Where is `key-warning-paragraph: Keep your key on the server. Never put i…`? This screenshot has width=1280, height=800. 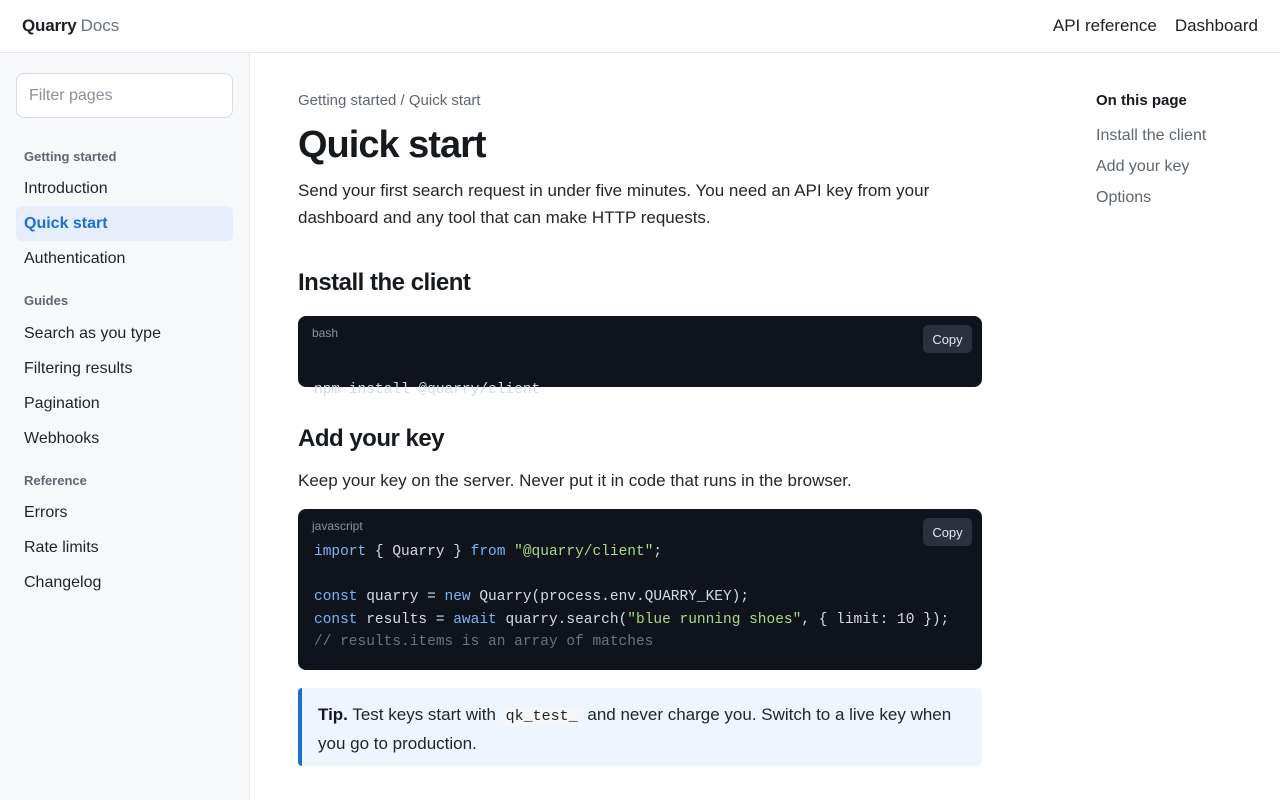
key-warning-paragraph: Keep your key on the server. Never put i… is located at coordinates (575, 480).